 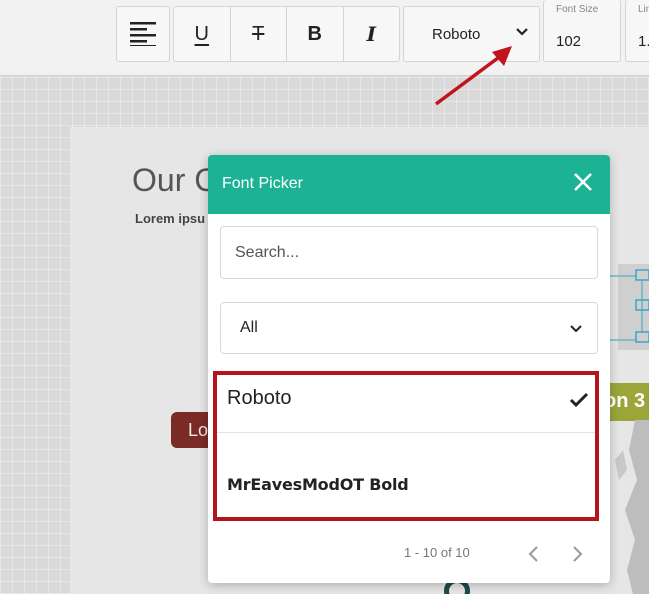 What do you see at coordinates (643, 41) in the screenshot?
I see `line-height-value: 1.` at bounding box center [643, 41].